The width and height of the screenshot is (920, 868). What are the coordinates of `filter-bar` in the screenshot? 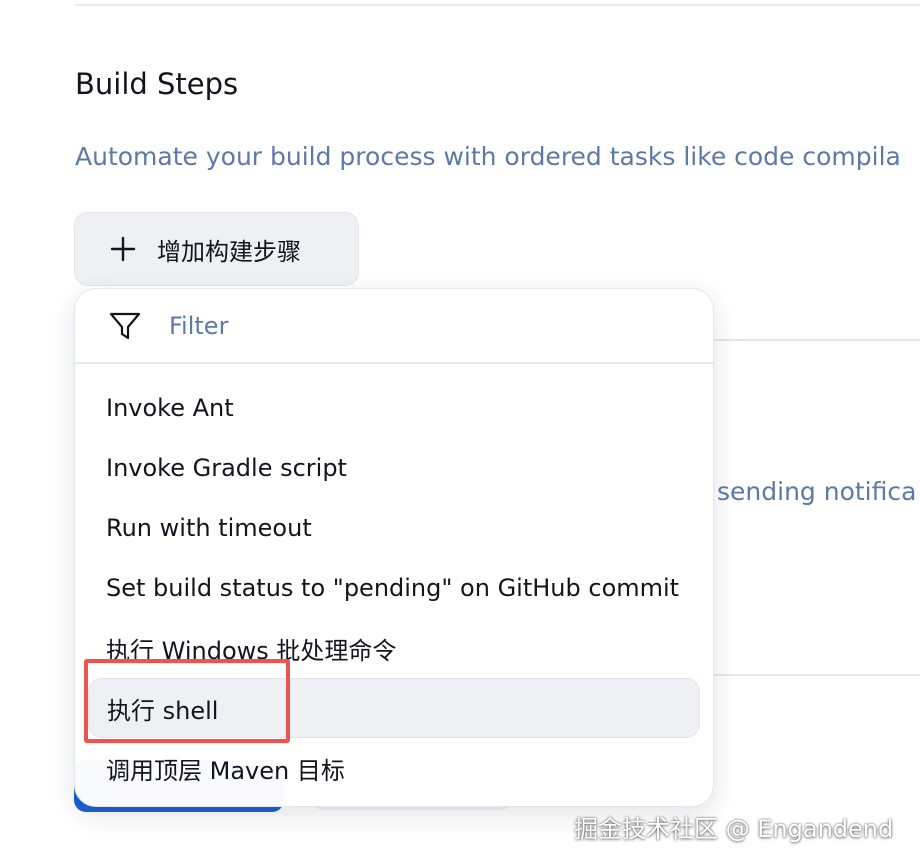 It's located at (394, 326).